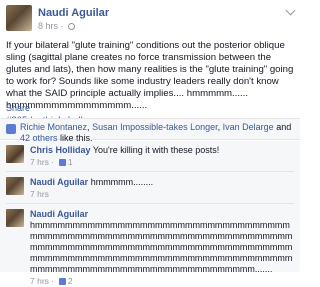 Image resolution: width=320 pixels, height=287 pixels. Describe the element at coordinates (151, 19) in the screenshot. I see `post-header: Naudi Aguilar 8 hrs ·` at that location.